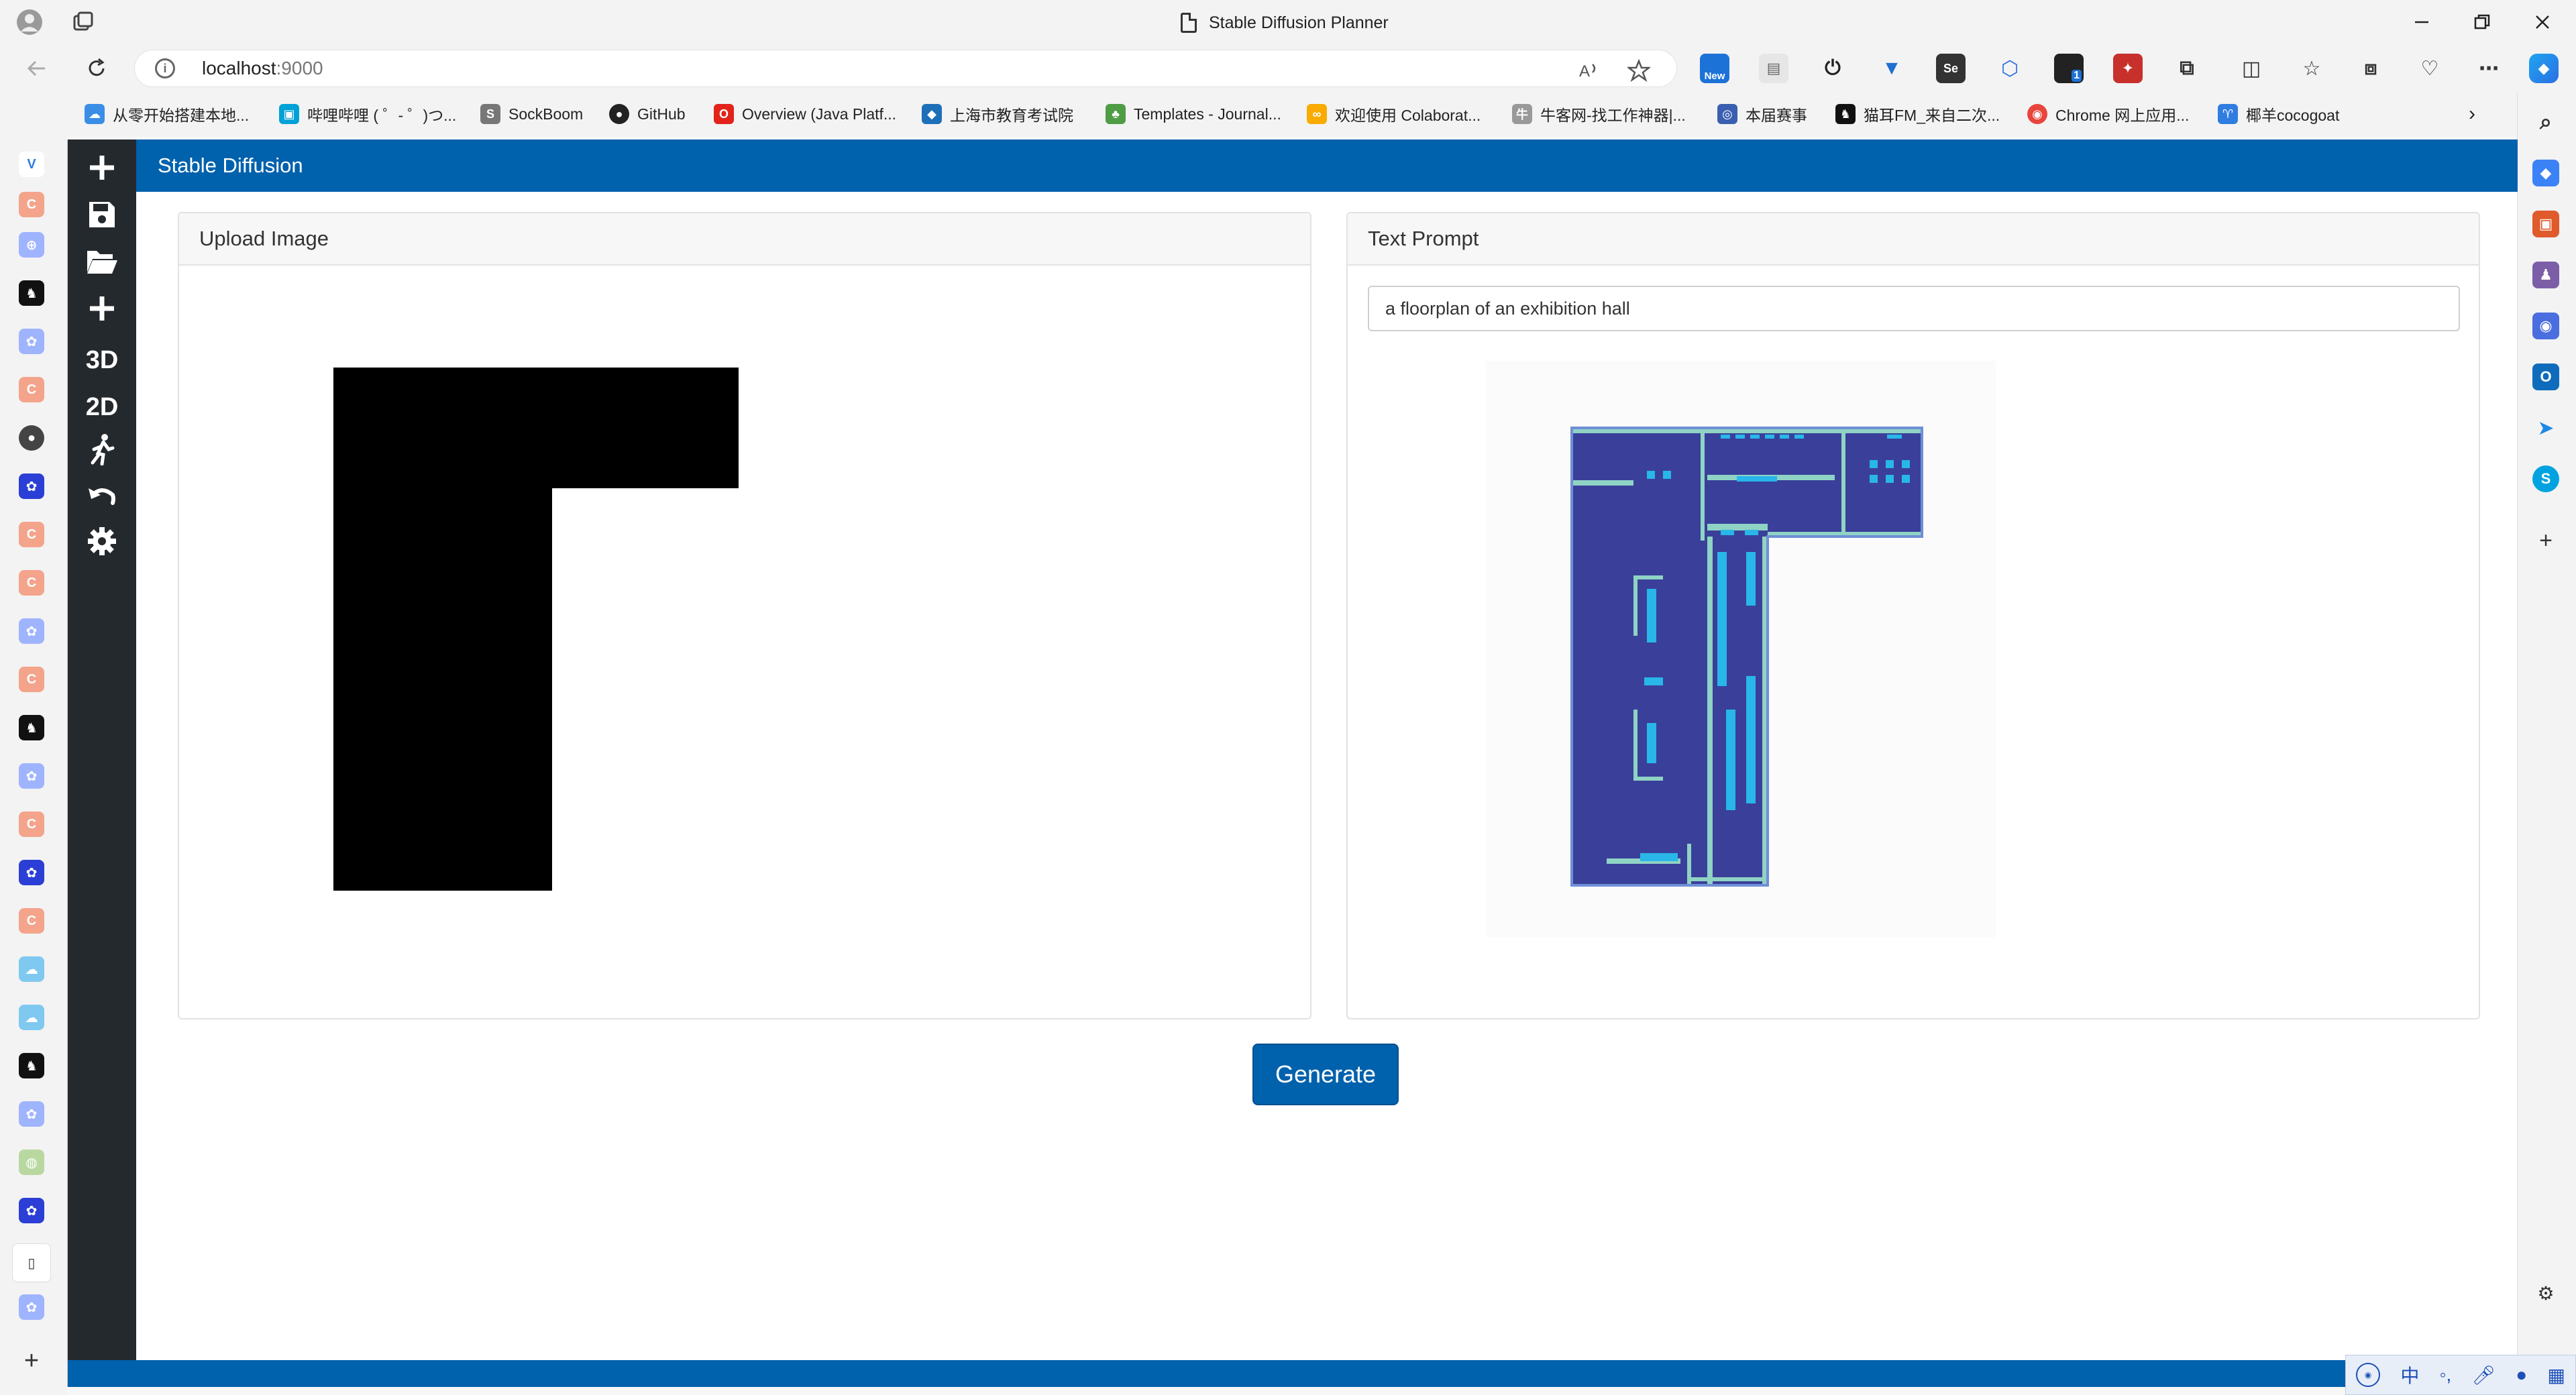 The image size is (2576, 1395). What do you see at coordinates (2128, 68) in the screenshot?
I see `red-extension-icon: ✦` at bounding box center [2128, 68].